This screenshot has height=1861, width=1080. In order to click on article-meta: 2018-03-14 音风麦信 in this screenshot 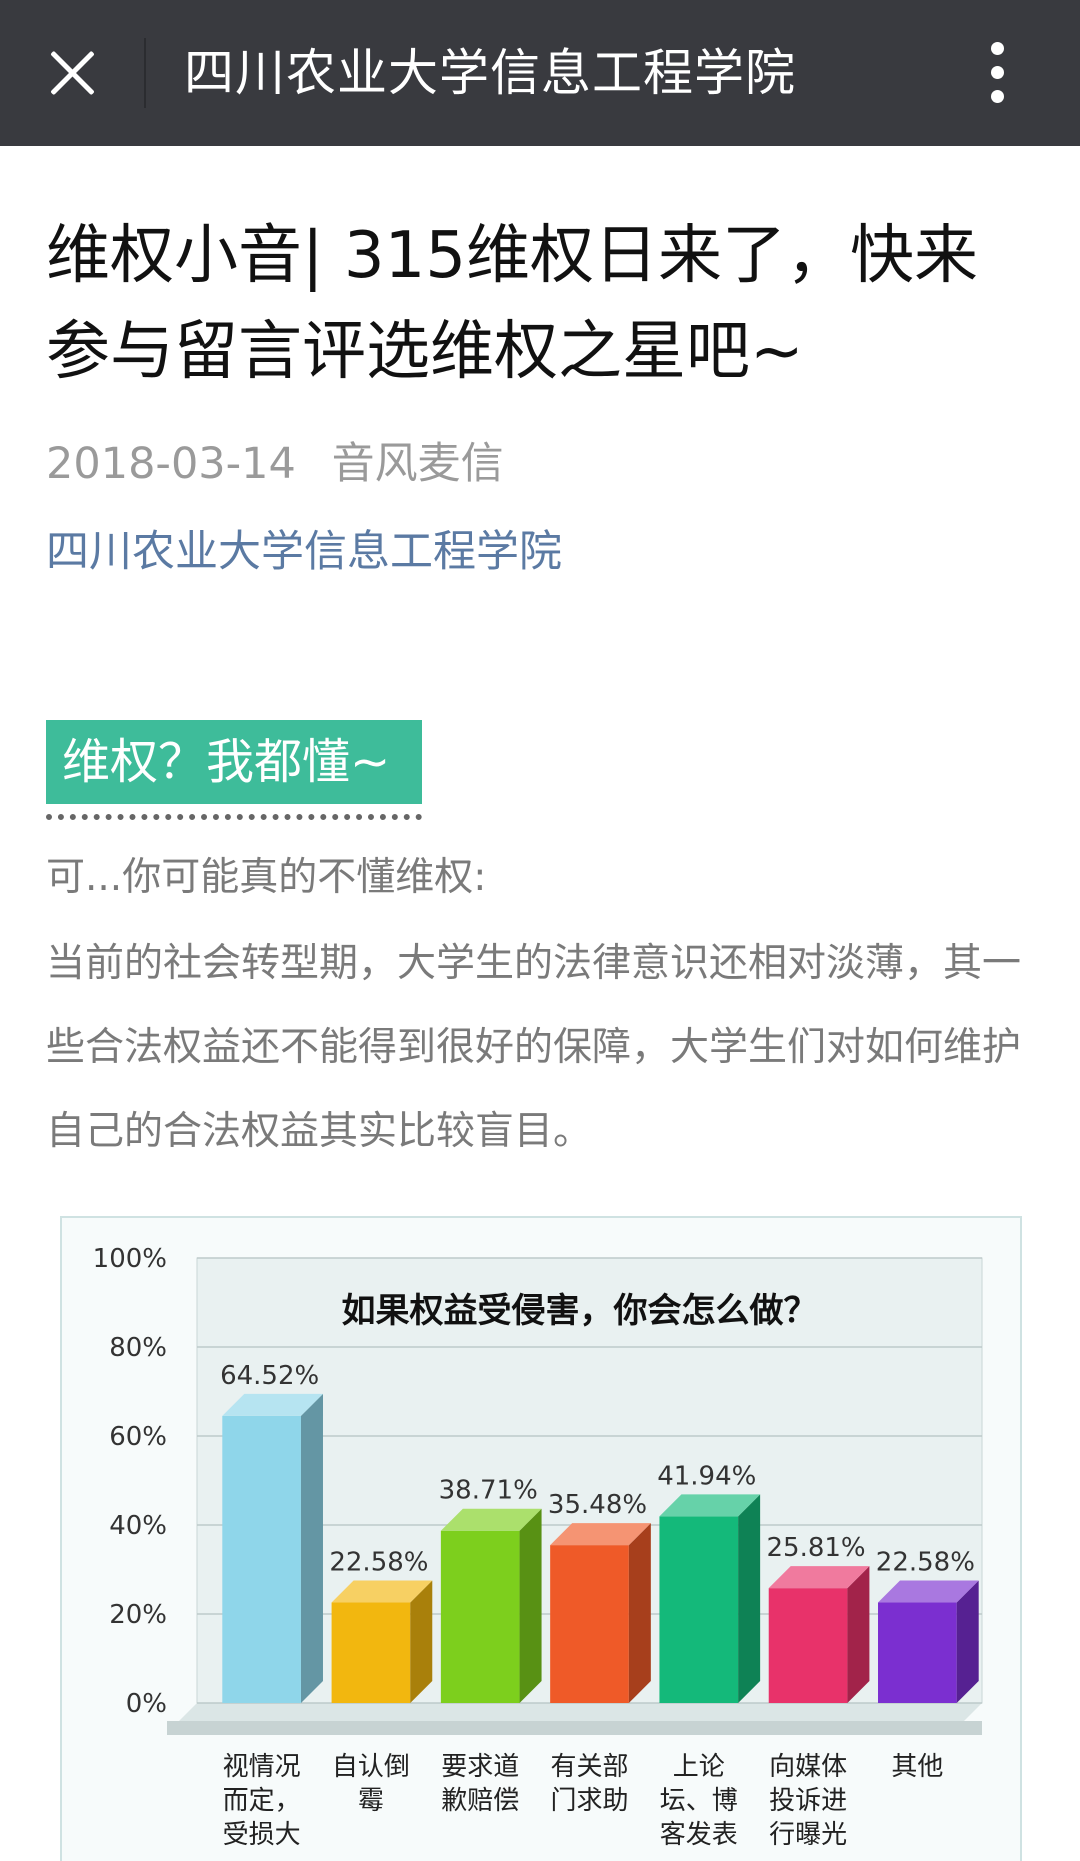, I will do `click(275, 464)`.